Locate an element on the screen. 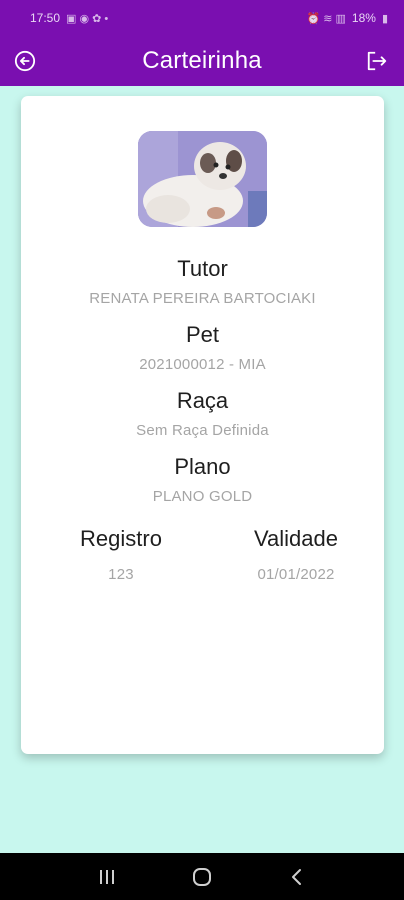 The image size is (404, 900). nav-home-button is located at coordinates (202, 877).